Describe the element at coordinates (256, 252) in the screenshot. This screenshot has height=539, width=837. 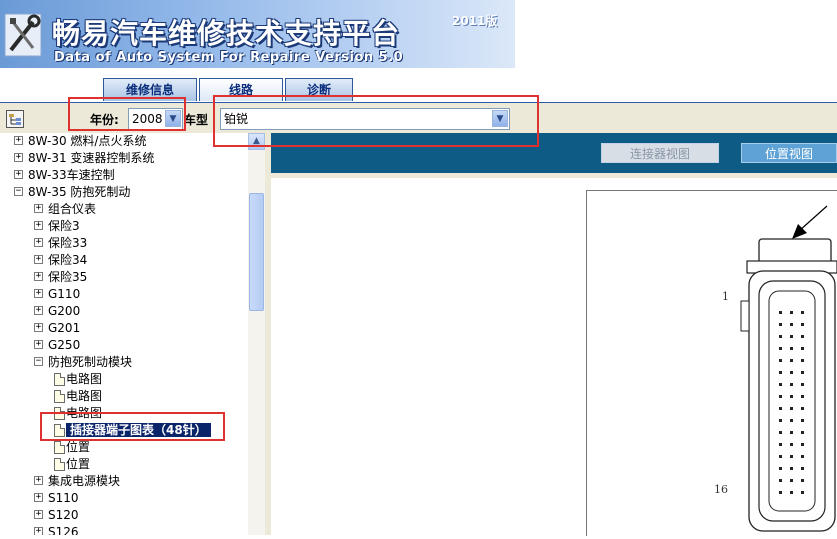
I see `scrollbar-thumb` at that location.